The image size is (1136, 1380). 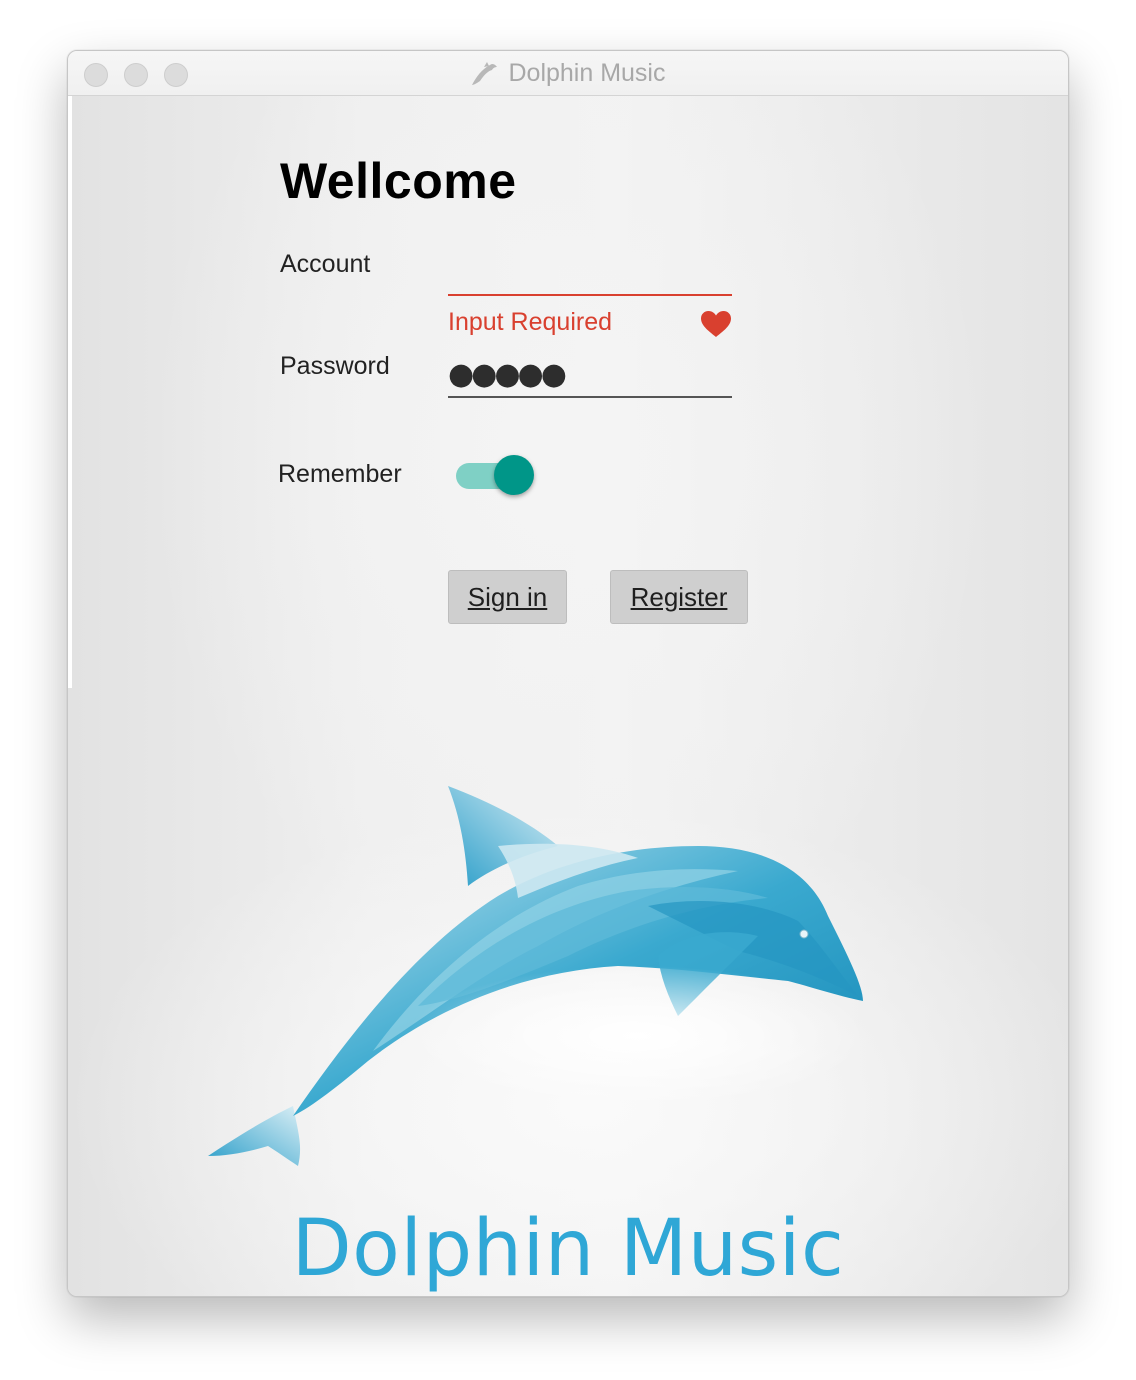 I want to click on remember-toggle, so click(x=496, y=475).